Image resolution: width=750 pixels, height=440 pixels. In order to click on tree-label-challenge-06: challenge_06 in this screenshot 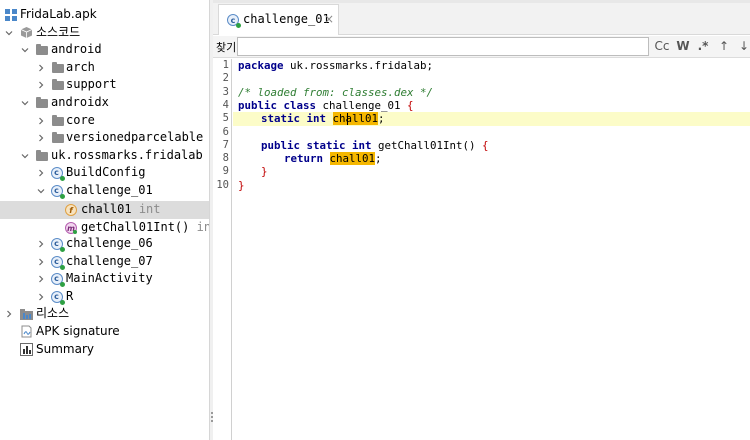, I will do `click(109, 243)`.